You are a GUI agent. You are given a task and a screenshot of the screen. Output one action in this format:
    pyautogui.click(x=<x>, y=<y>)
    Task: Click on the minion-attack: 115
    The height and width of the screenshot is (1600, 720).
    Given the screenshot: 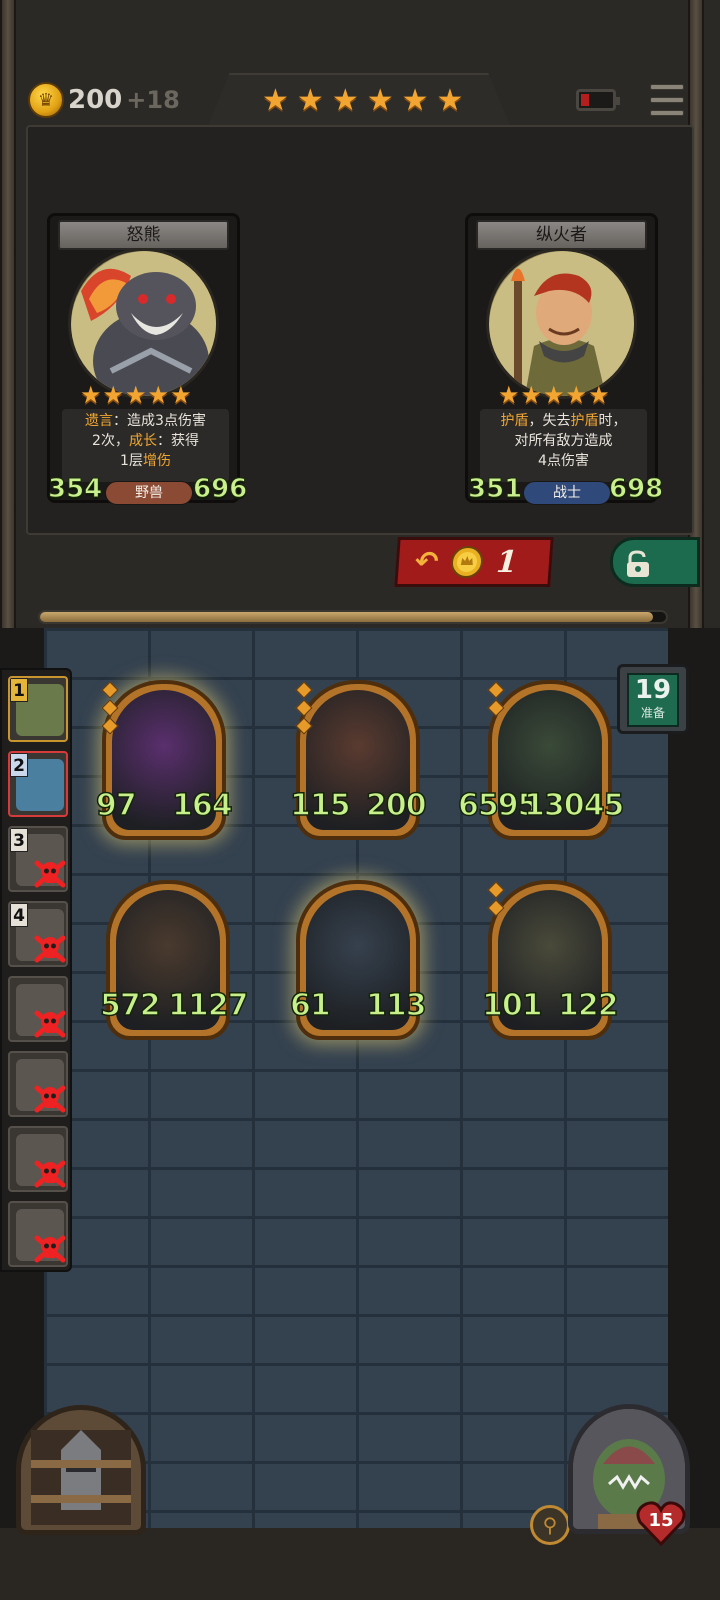 What is the action you would take?
    pyautogui.click(x=320, y=805)
    